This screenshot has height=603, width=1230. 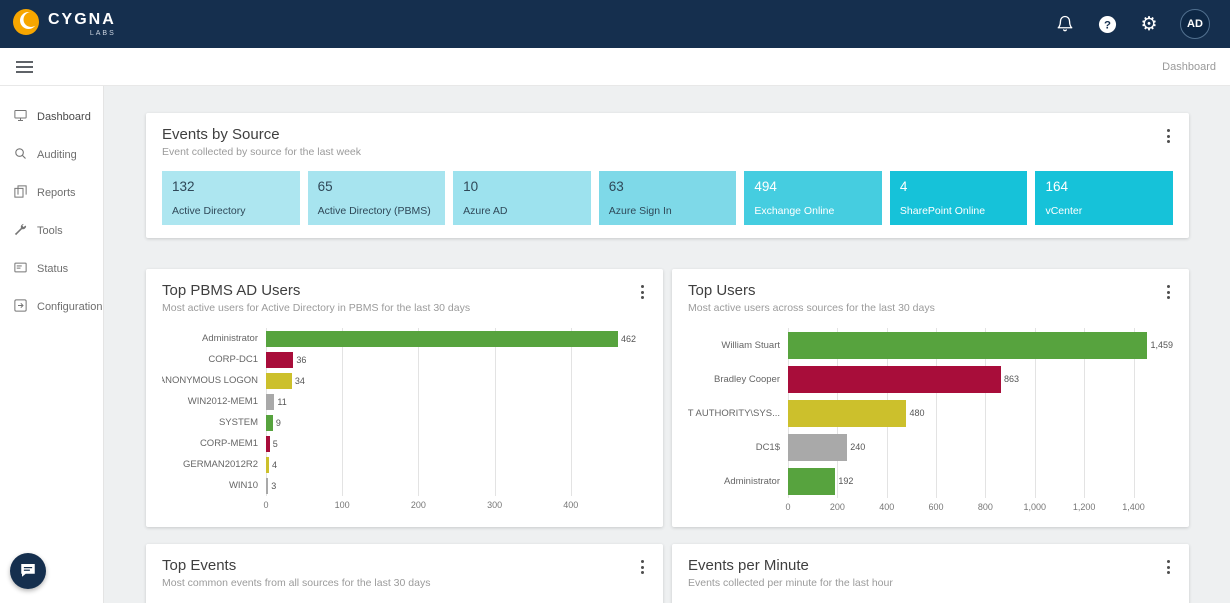 What do you see at coordinates (82, 19) in the screenshot?
I see `brand-name: CYGNA` at bounding box center [82, 19].